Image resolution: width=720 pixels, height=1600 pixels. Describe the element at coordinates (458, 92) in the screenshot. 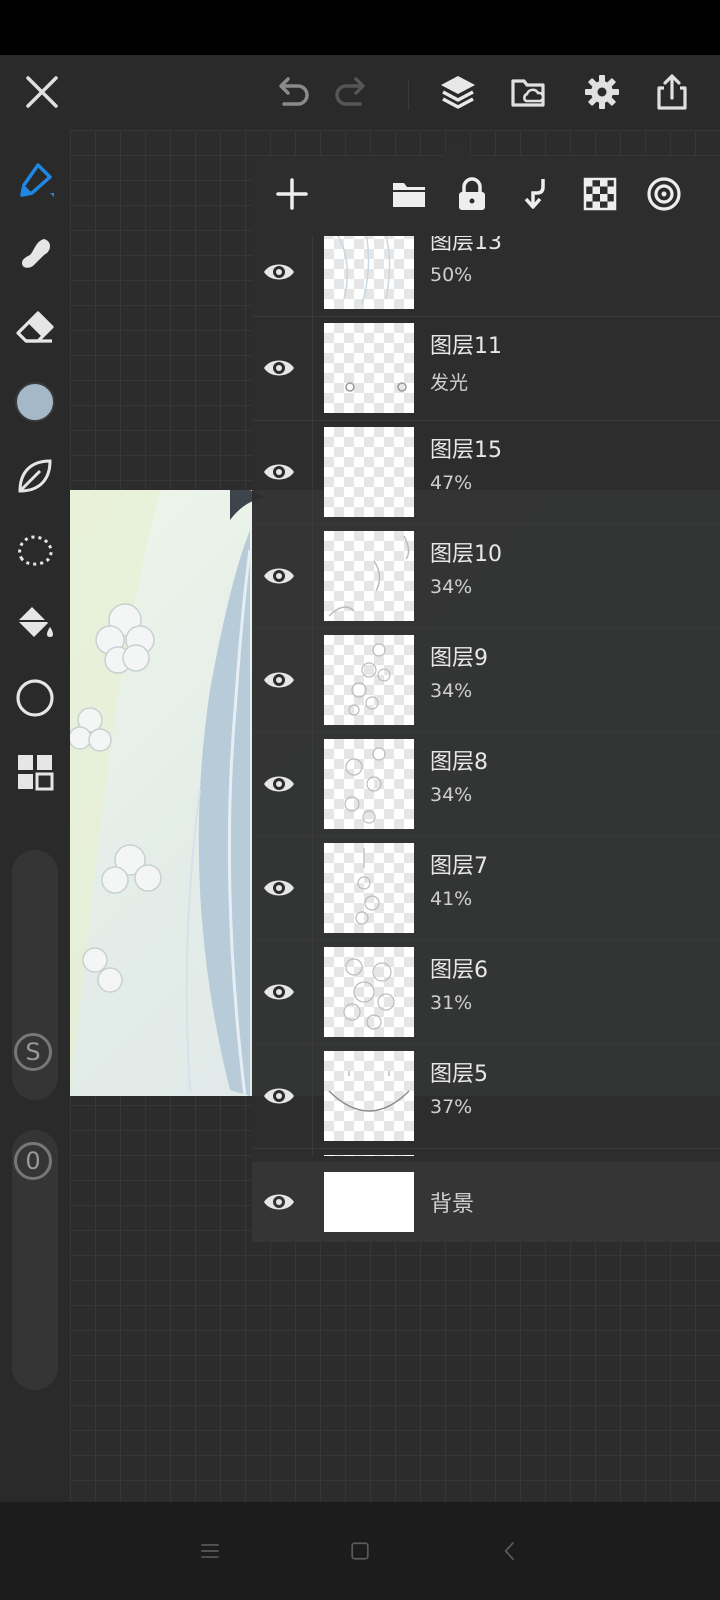

I see `layers-icon` at that location.